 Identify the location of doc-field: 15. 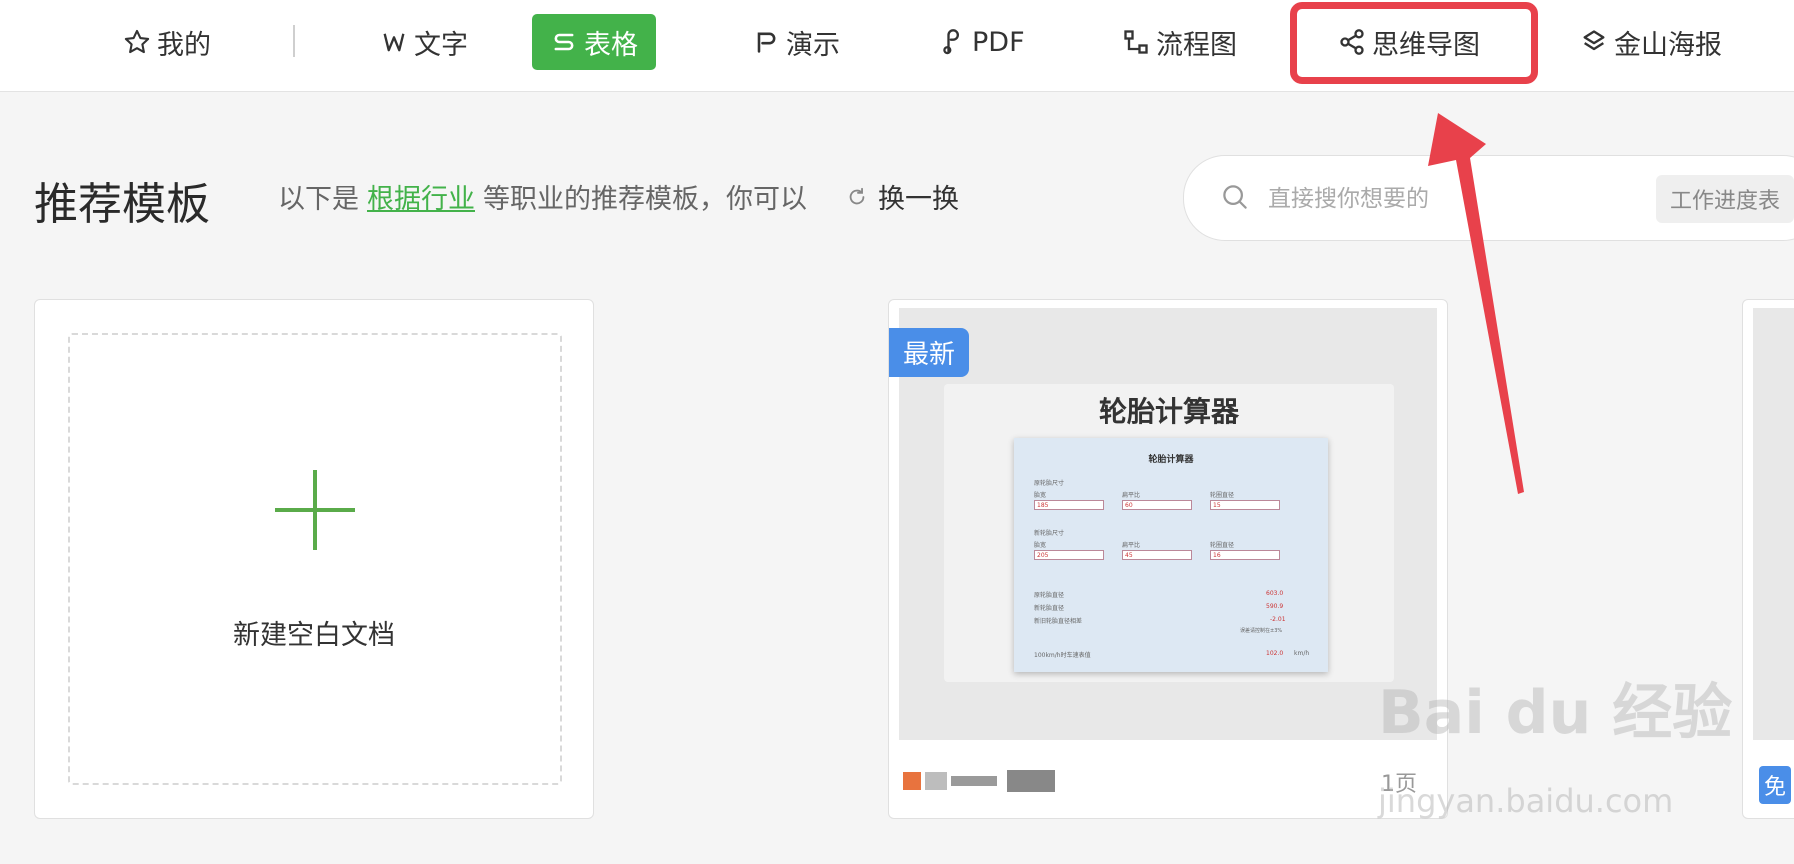
(1245, 505).